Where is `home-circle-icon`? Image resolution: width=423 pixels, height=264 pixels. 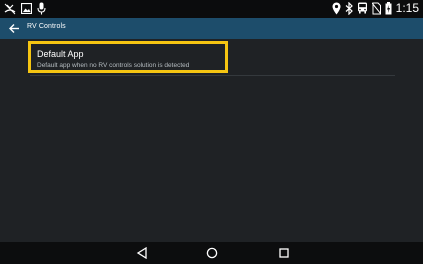
home-circle-icon is located at coordinates (212, 253).